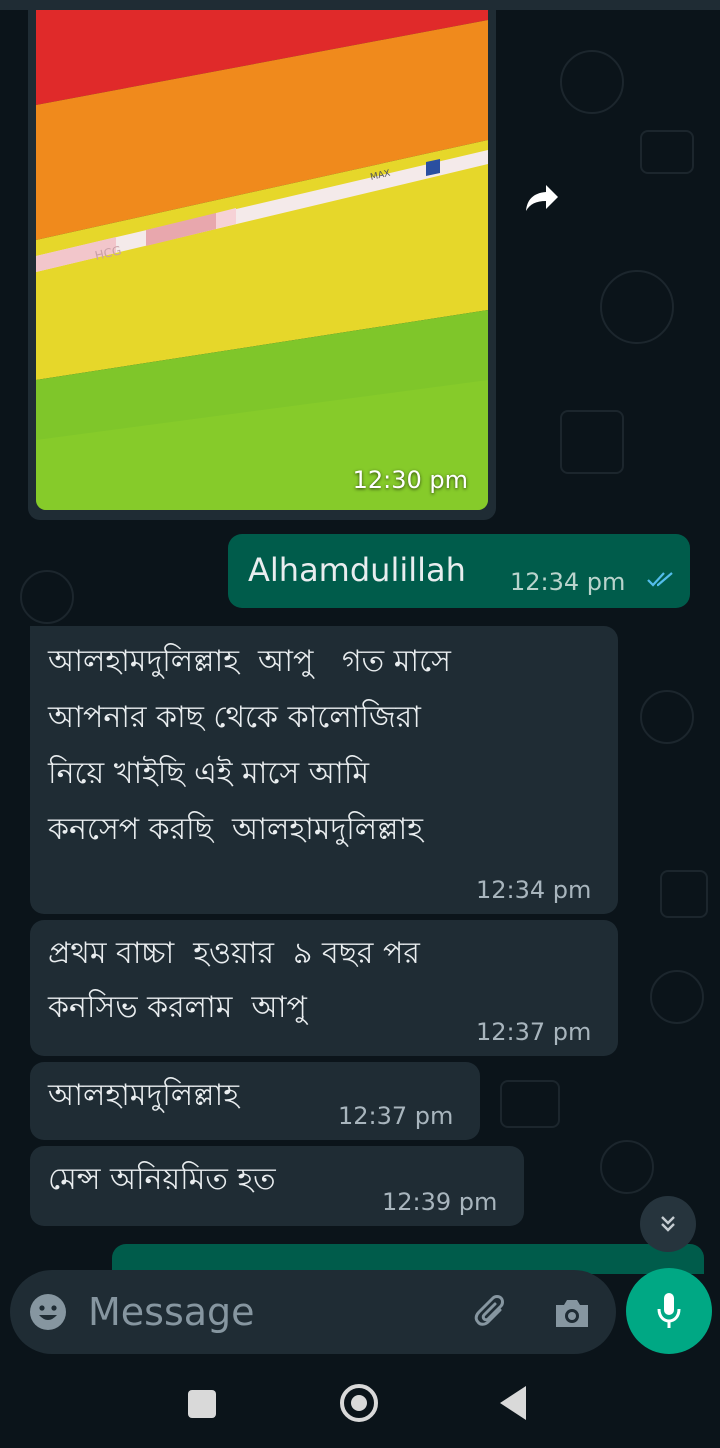 The height and width of the screenshot is (1448, 720). What do you see at coordinates (202, 1404) in the screenshot?
I see `recent-apps-icon` at bounding box center [202, 1404].